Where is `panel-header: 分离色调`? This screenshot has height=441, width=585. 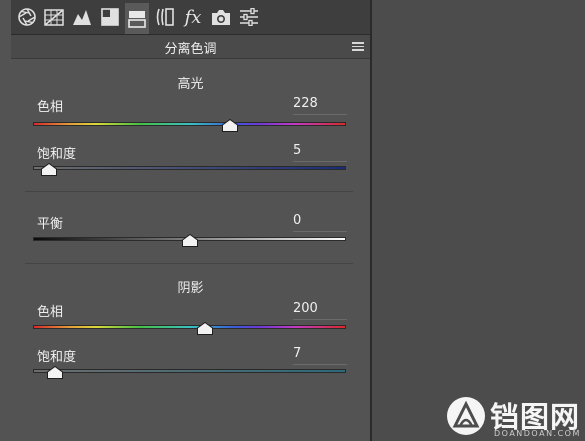
panel-header: 分离色调 is located at coordinates (190, 47).